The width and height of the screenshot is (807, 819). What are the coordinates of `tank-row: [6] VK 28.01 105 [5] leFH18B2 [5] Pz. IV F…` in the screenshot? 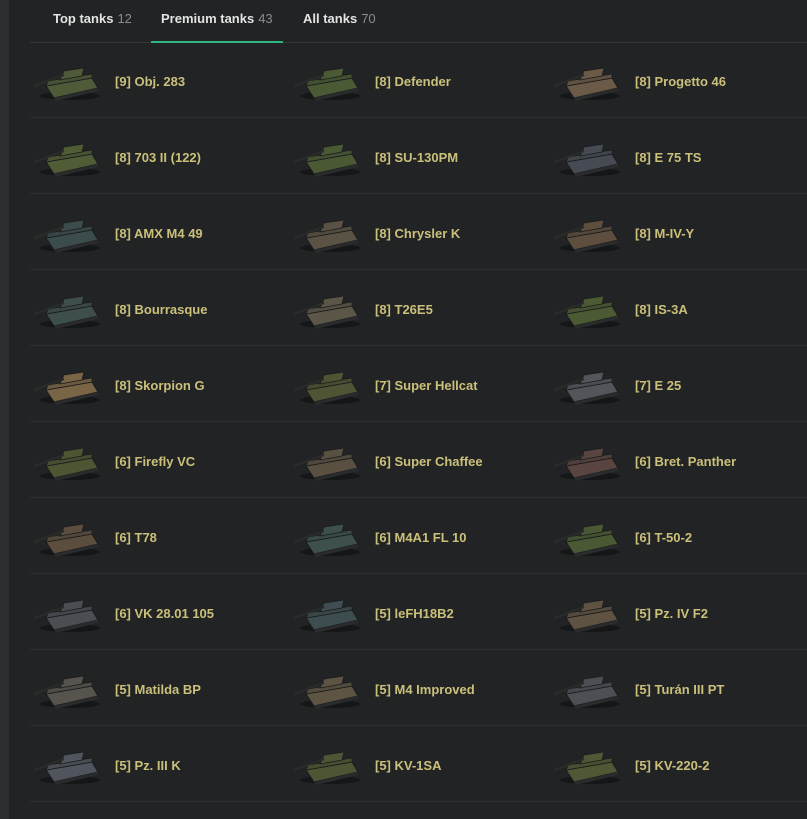 It's located at (418, 612).